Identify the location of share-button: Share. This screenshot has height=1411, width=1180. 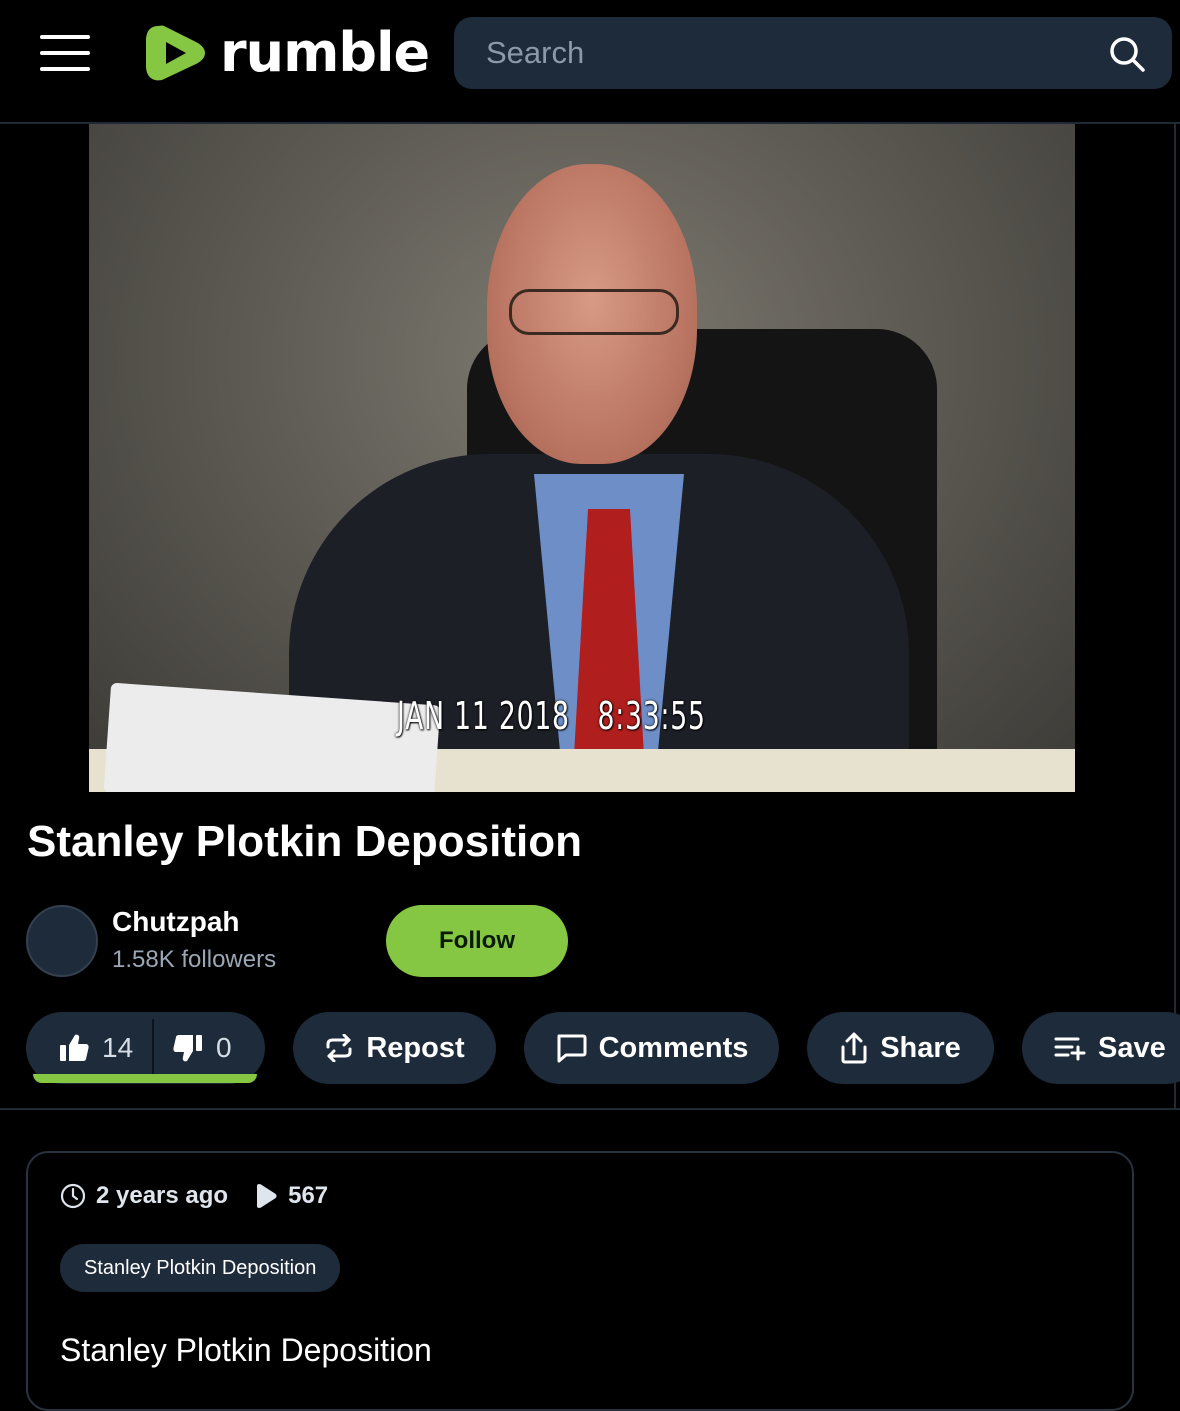
(900, 1048).